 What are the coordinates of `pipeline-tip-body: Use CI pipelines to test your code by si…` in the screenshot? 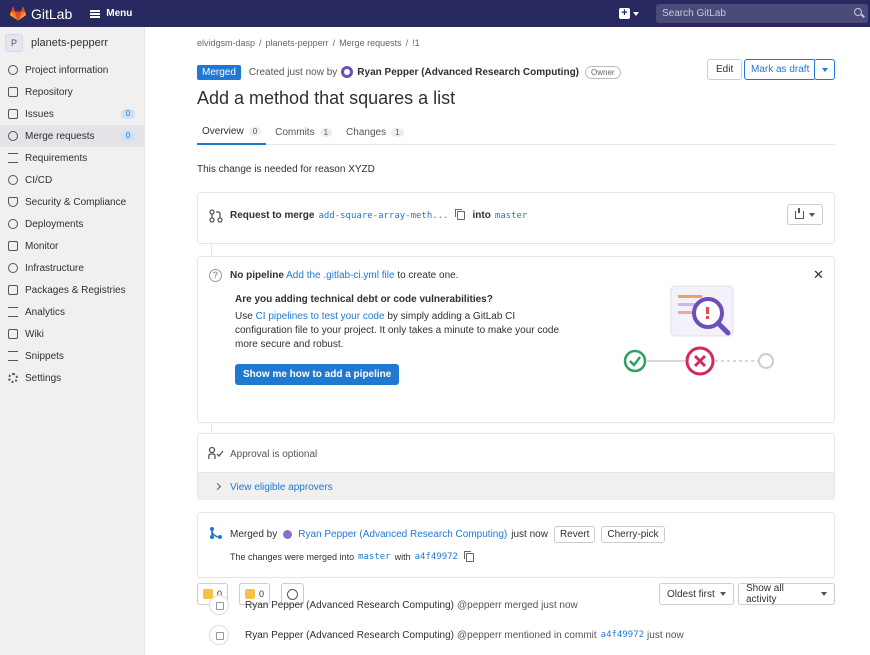 It's located at (402, 331).